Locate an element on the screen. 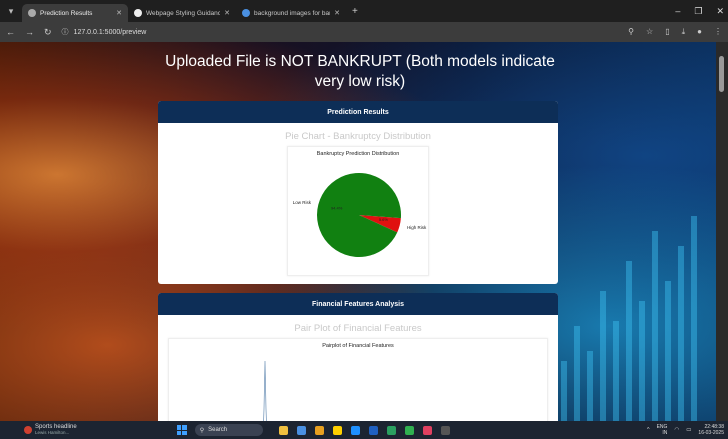 The height and width of the screenshot is (439, 728). tab-search-icon: ▾ is located at coordinates (11, 11).